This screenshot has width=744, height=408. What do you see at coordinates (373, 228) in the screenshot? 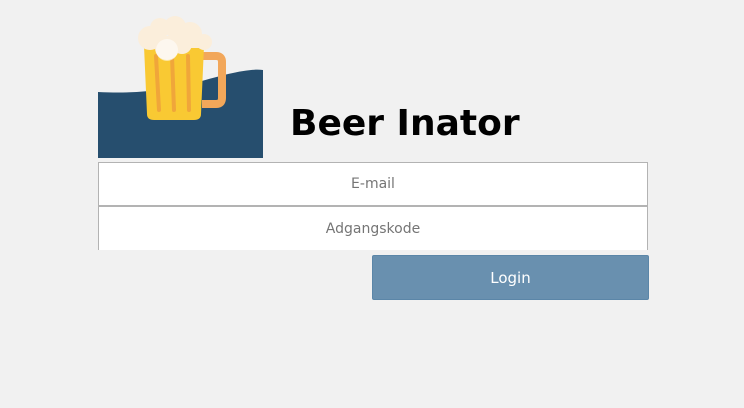
I see `password-field` at bounding box center [373, 228].